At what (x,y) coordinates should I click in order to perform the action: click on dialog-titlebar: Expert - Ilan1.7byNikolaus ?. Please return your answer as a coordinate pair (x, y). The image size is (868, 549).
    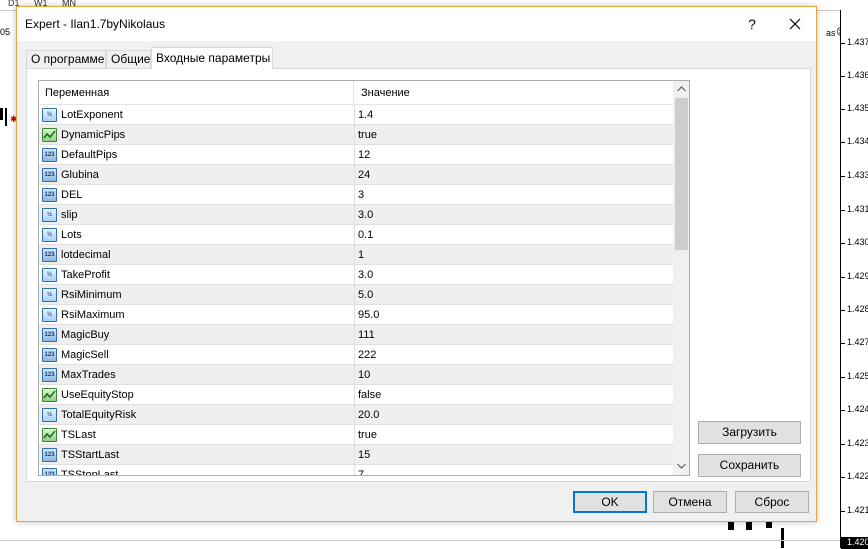
    Looking at the image, I should click on (416, 24).